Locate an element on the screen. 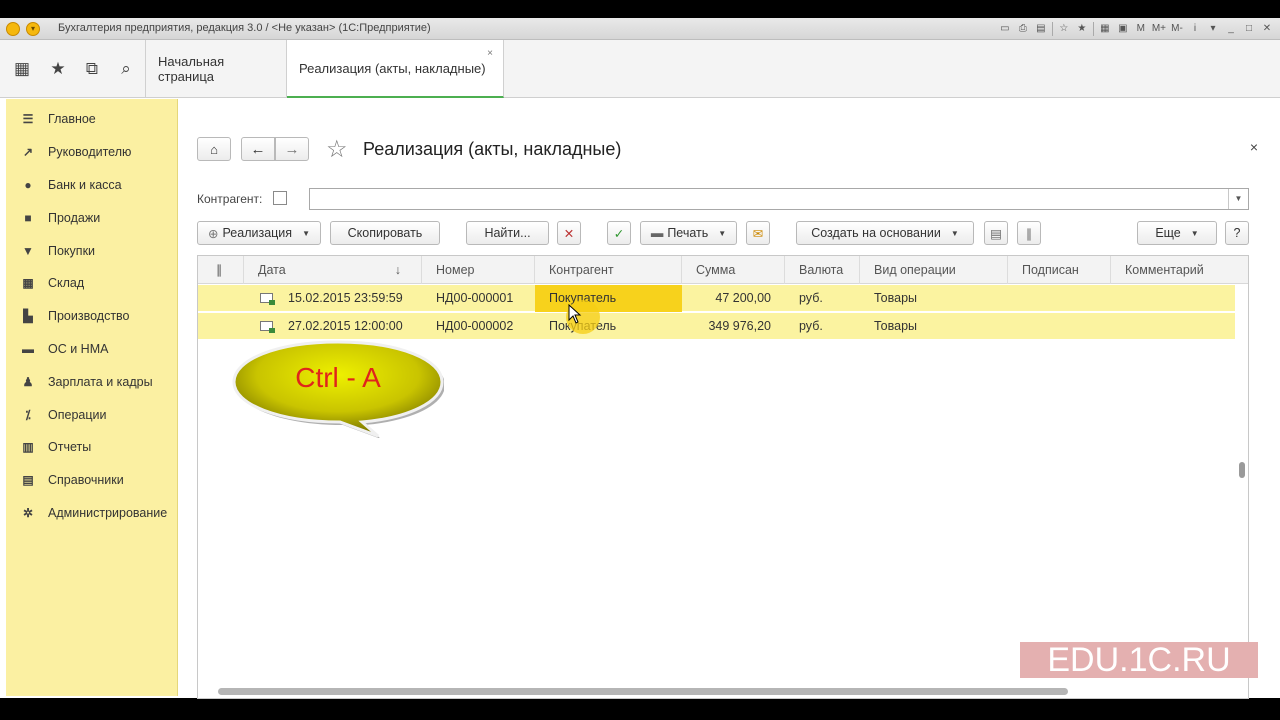 The width and height of the screenshot is (1280, 720). tab-home: Начальная страница is located at coordinates (216, 69).